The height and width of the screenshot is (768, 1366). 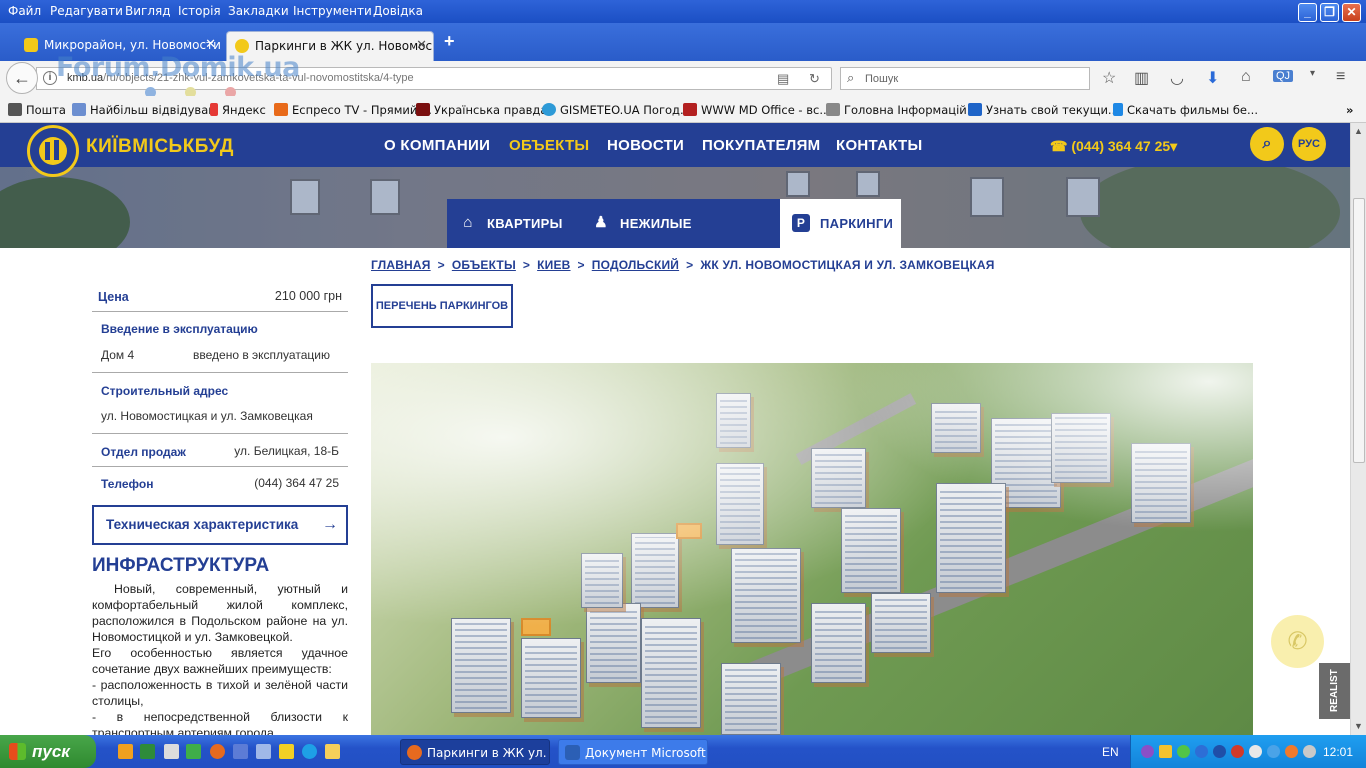 I want to click on hamburger-menu-icon: ≡, so click(x=1340, y=77).